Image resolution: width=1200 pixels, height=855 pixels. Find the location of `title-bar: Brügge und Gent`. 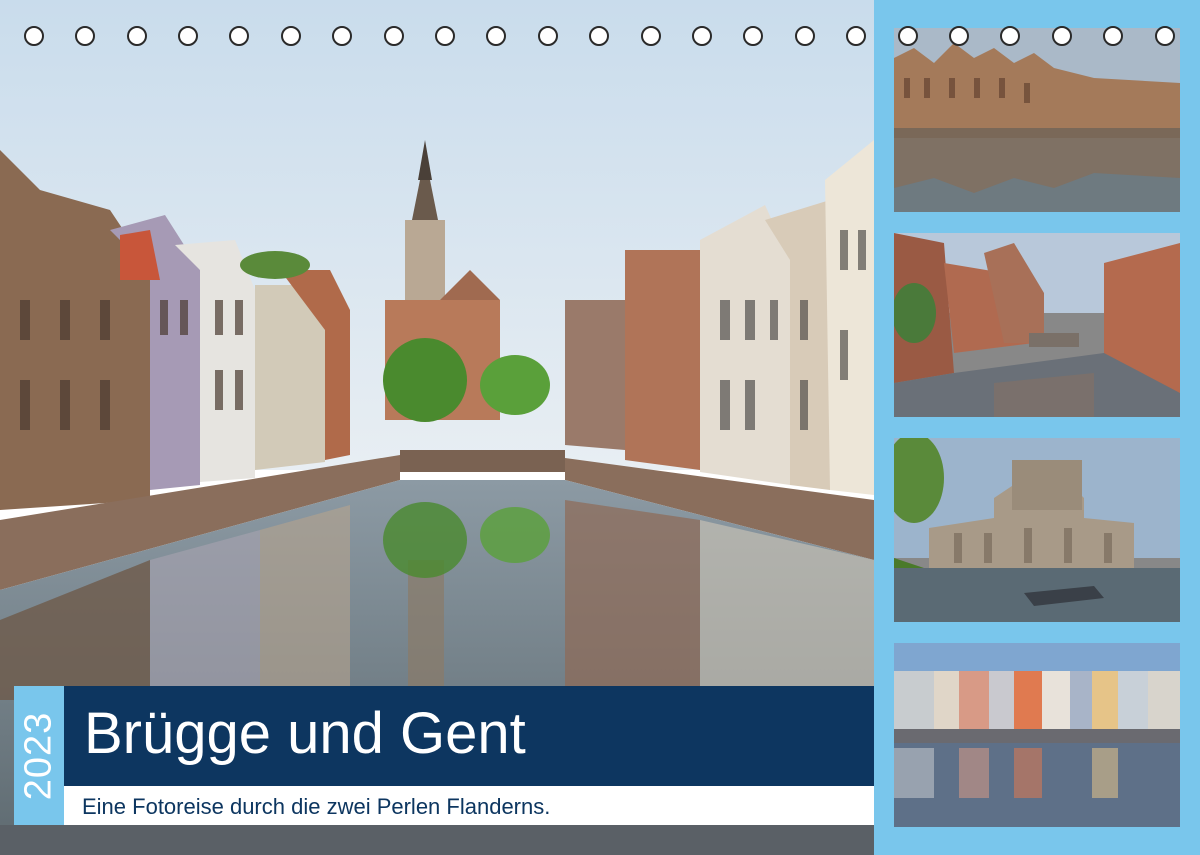

title-bar: Brügge und Gent is located at coordinates (469, 736).